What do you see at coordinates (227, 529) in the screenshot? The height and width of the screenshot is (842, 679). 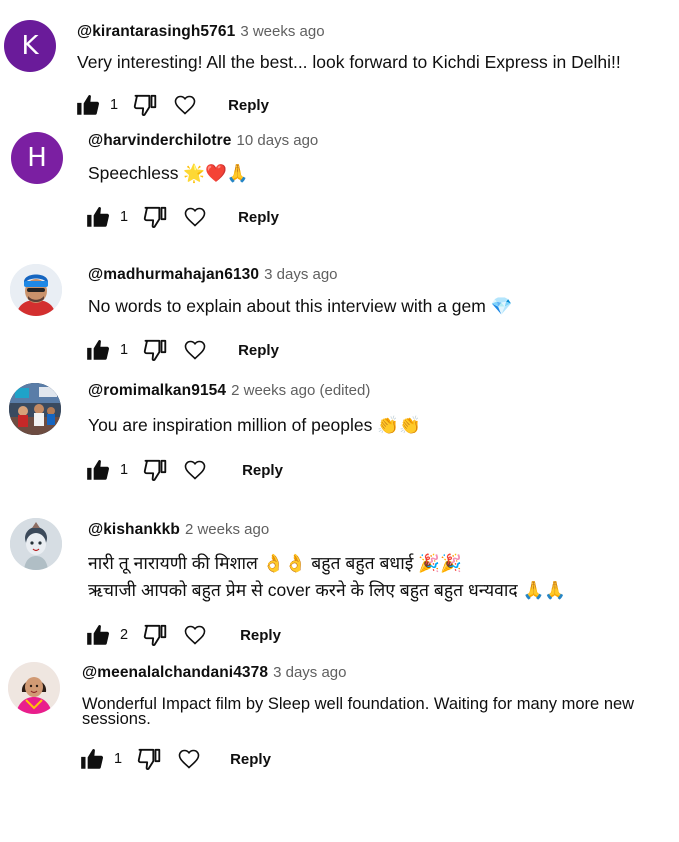 I see `comment-timestamp: 2 weeks ago` at bounding box center [227, 529].